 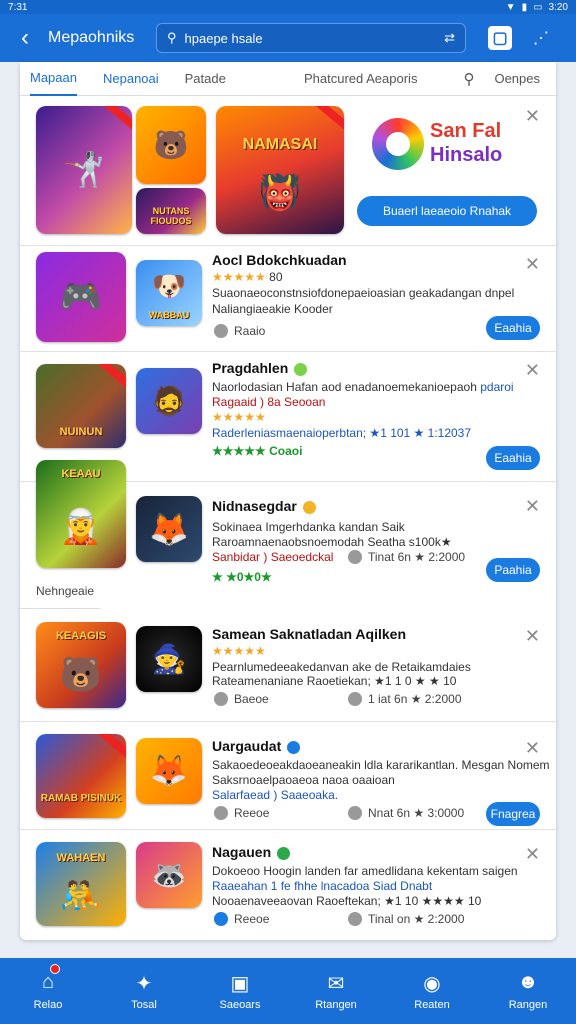 I want to click on tab-4: Oenpes, so click(x=517, y=79).